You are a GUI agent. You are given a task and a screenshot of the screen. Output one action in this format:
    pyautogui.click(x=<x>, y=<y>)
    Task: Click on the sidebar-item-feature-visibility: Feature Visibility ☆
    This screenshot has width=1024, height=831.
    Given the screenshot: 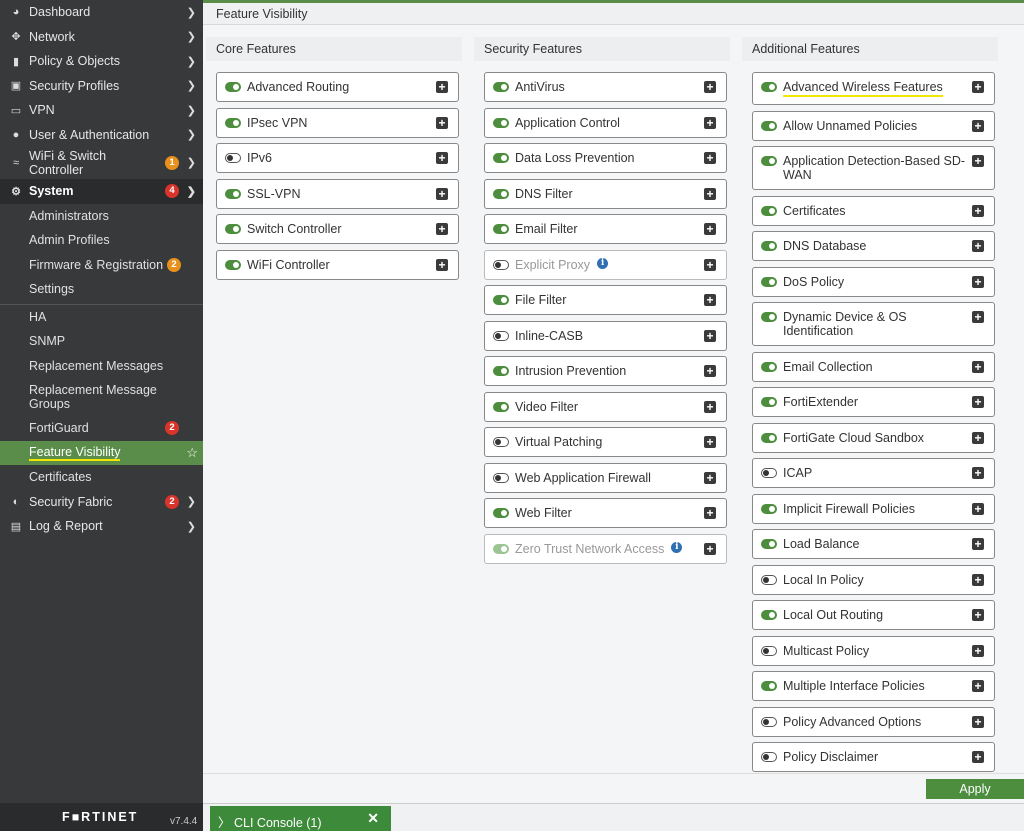 What is the action you would take?
    pyautogui.click(x=101, y=452)
    